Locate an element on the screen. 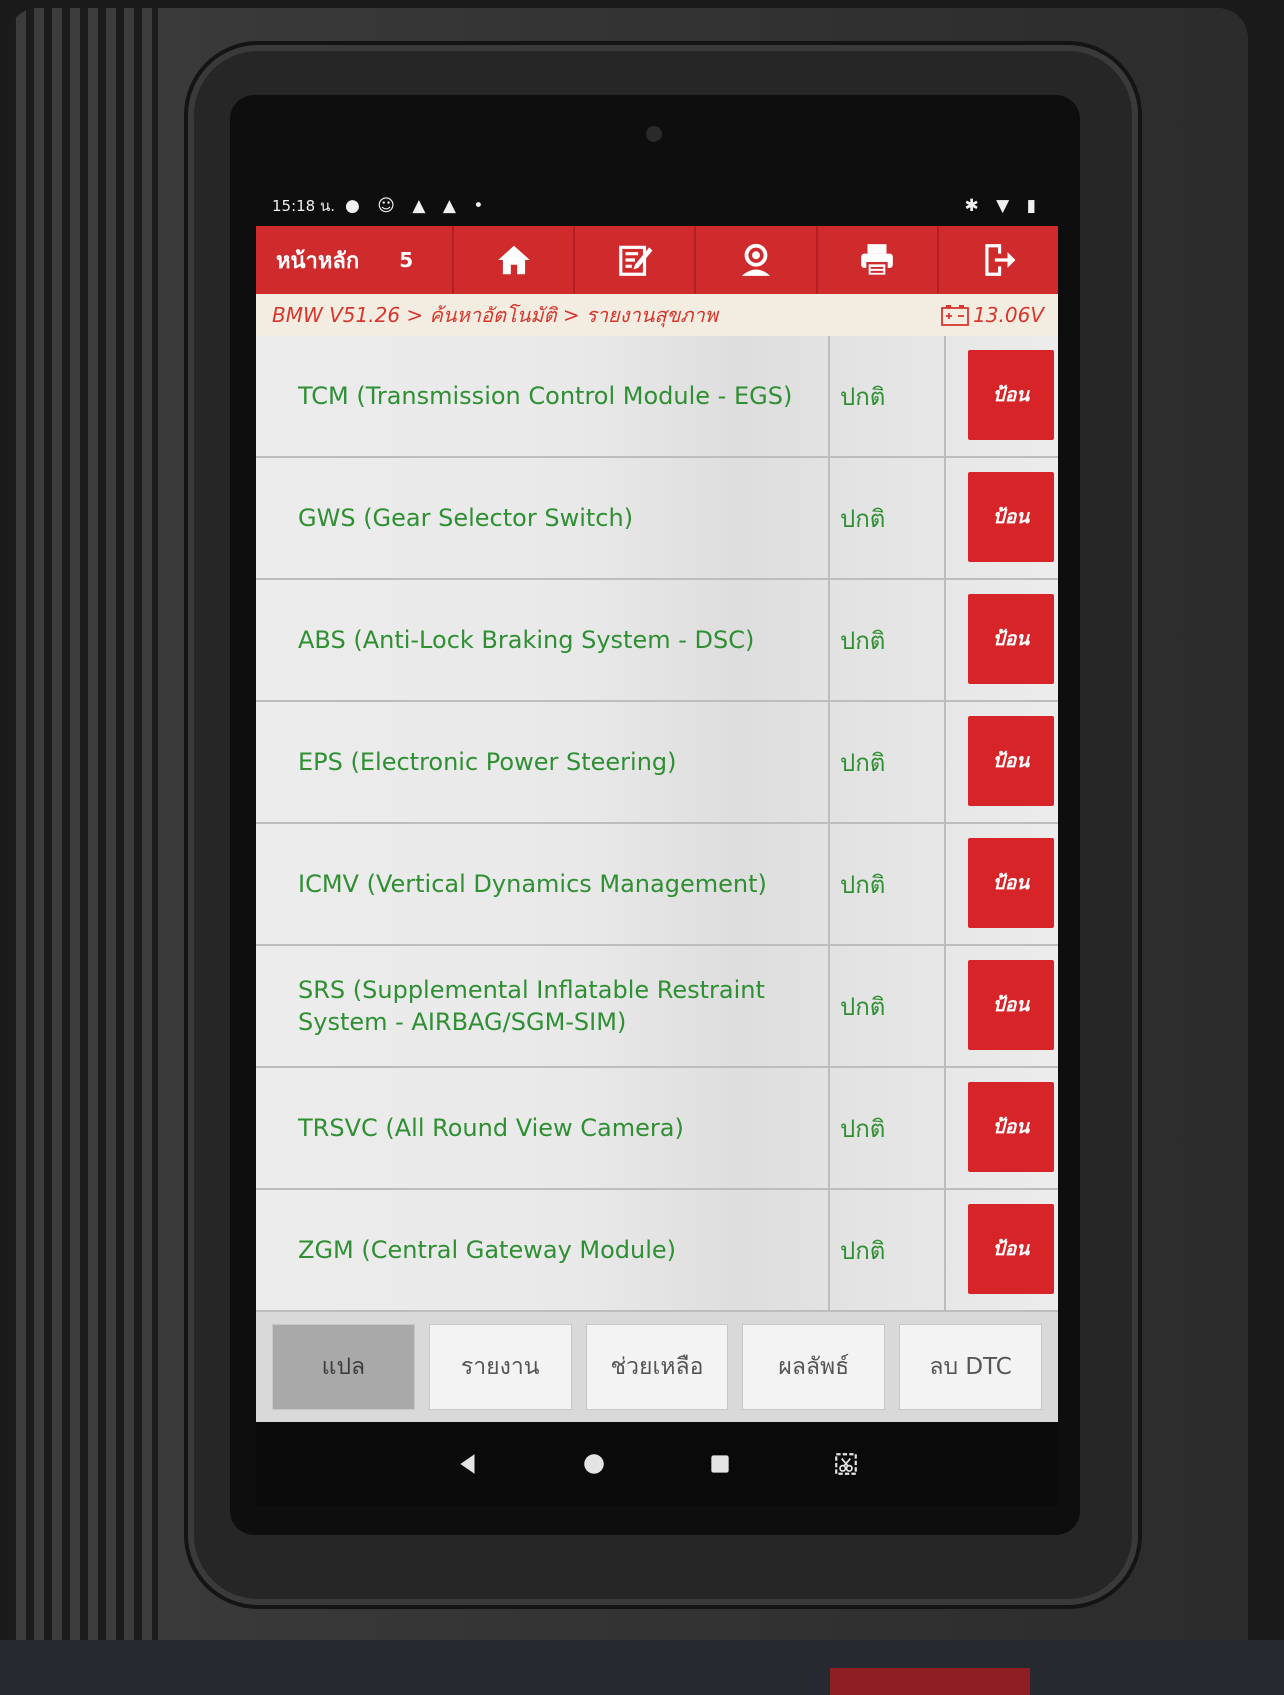 Image resolution: width=1284 pixels, height=1695 pixels. system-icons: ✱ ▼ ▮ is located at coordinates (1003, 206).